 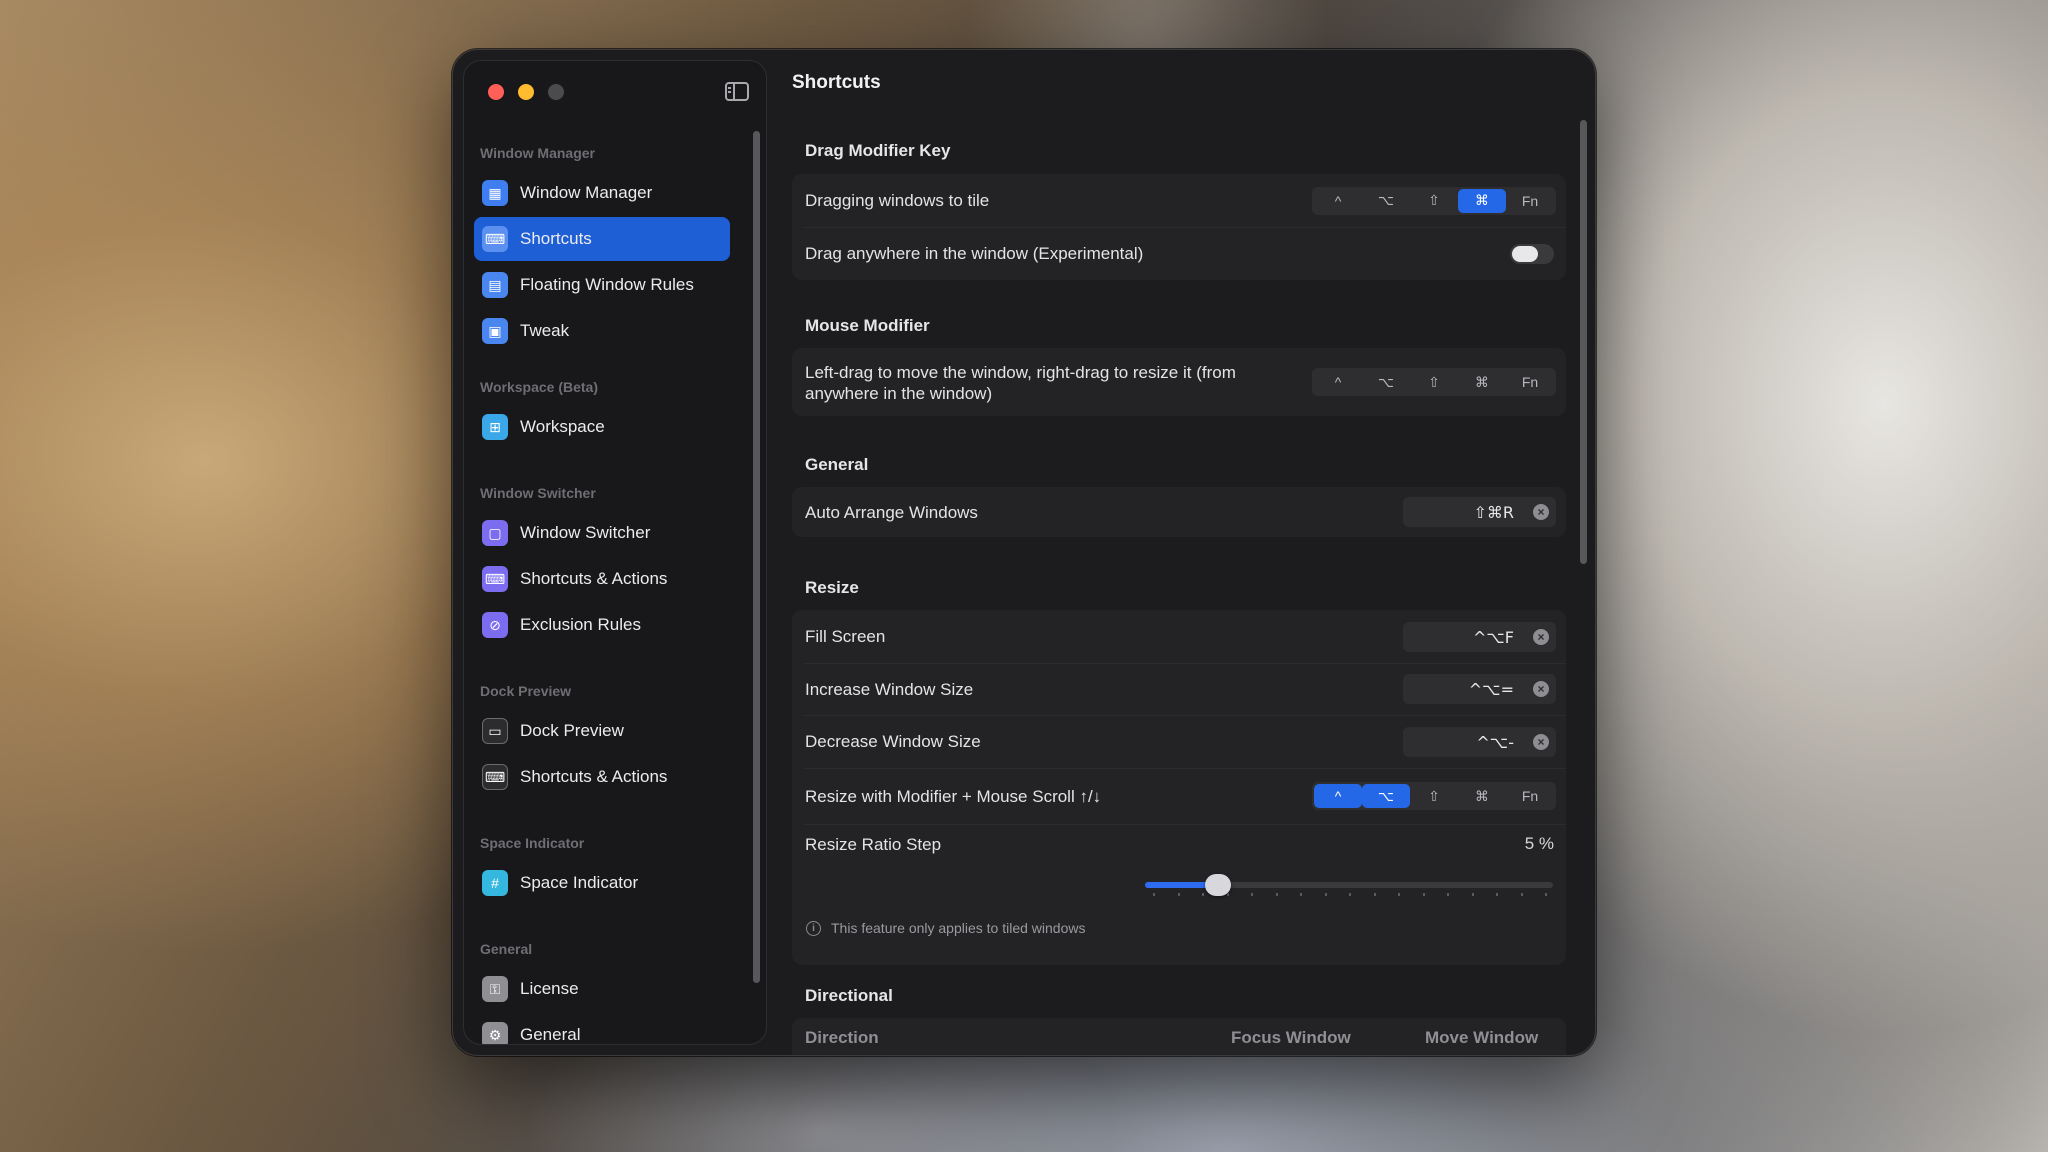 I want to click on sidebar-item-label: Shortcuts, so click(x=556, y=238).